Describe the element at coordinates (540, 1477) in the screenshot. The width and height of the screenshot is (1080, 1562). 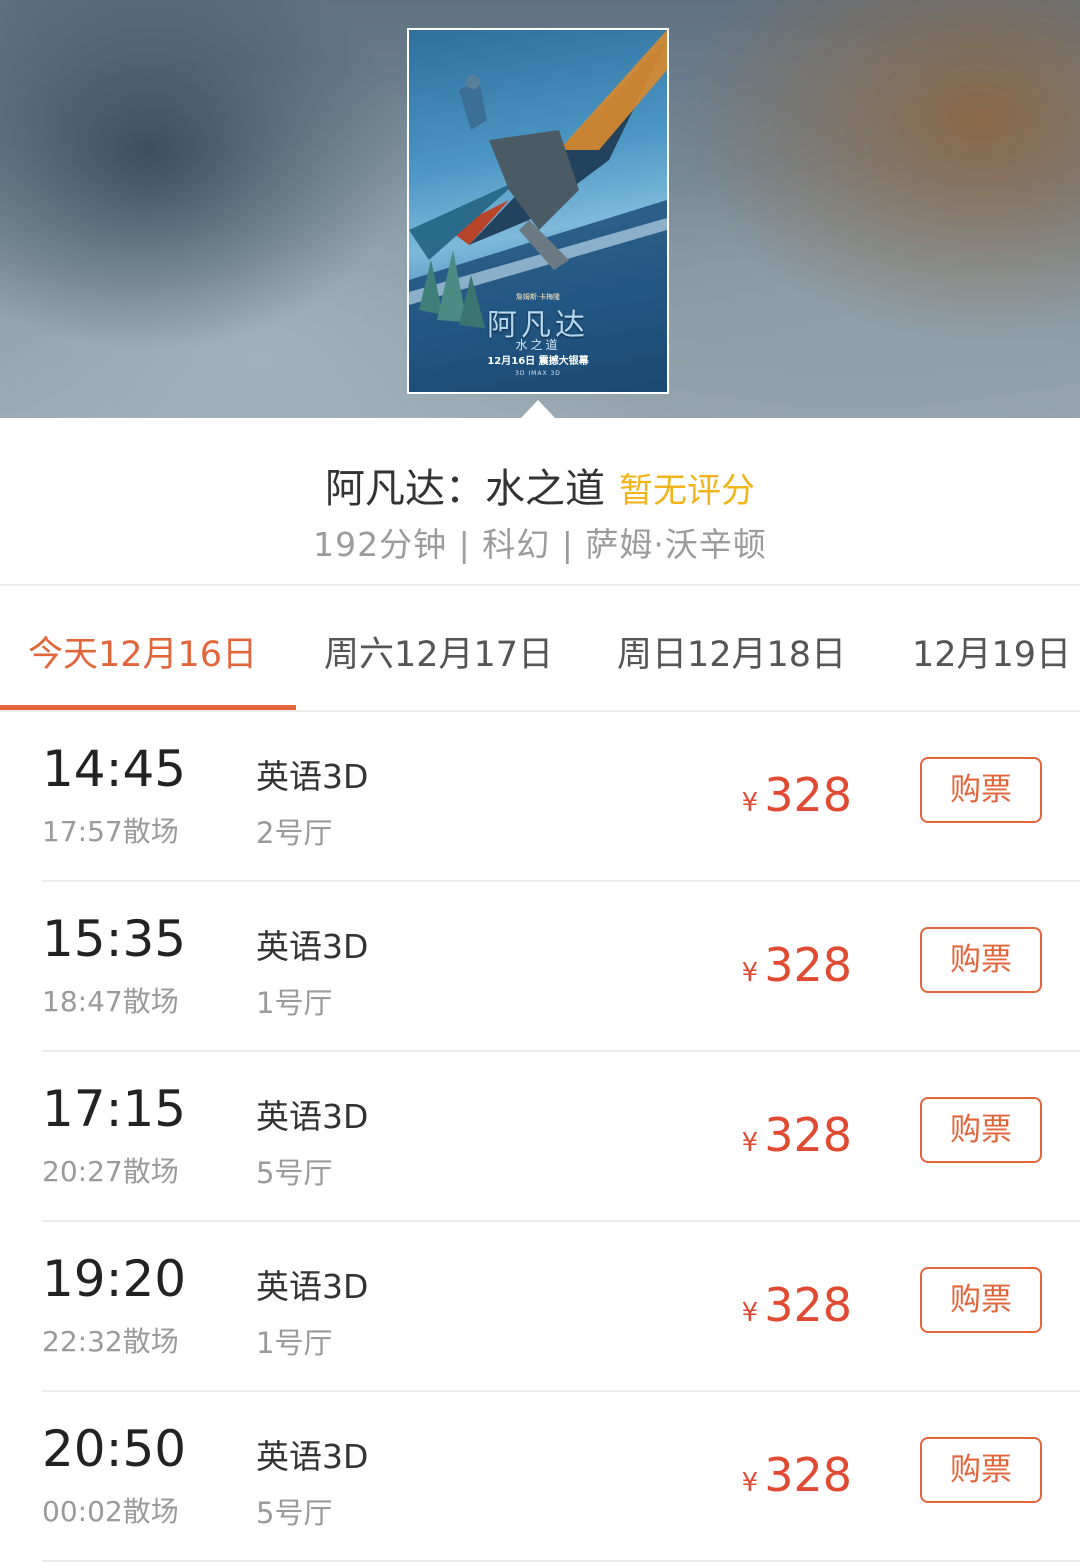
I see `showtime-row: 20:50 00:02散场 英语3D 5号厅 ¥328 购票` at that location.